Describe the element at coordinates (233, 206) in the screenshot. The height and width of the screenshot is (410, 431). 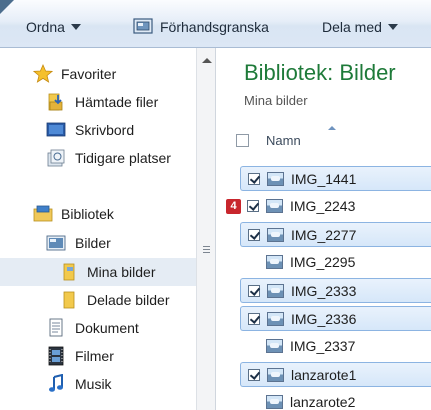
I see `callout-badge: 4` at that location.